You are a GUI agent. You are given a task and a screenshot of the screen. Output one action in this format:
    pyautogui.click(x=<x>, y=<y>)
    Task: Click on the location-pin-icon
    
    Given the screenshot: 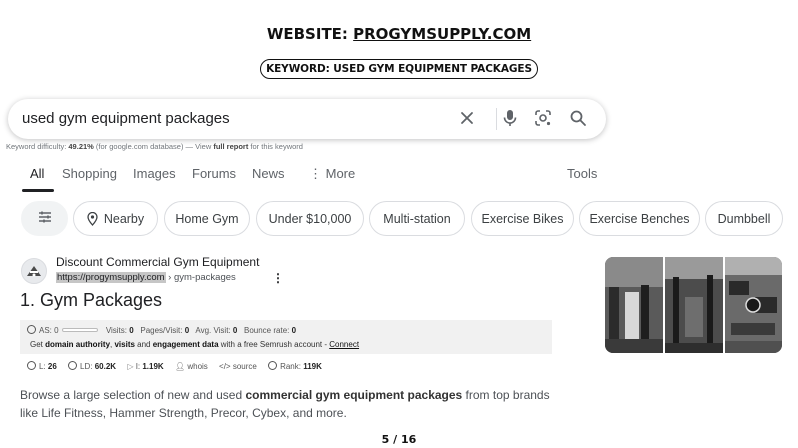 What is the action you would take?
    pyautogui.click(x=92, y=218)
    